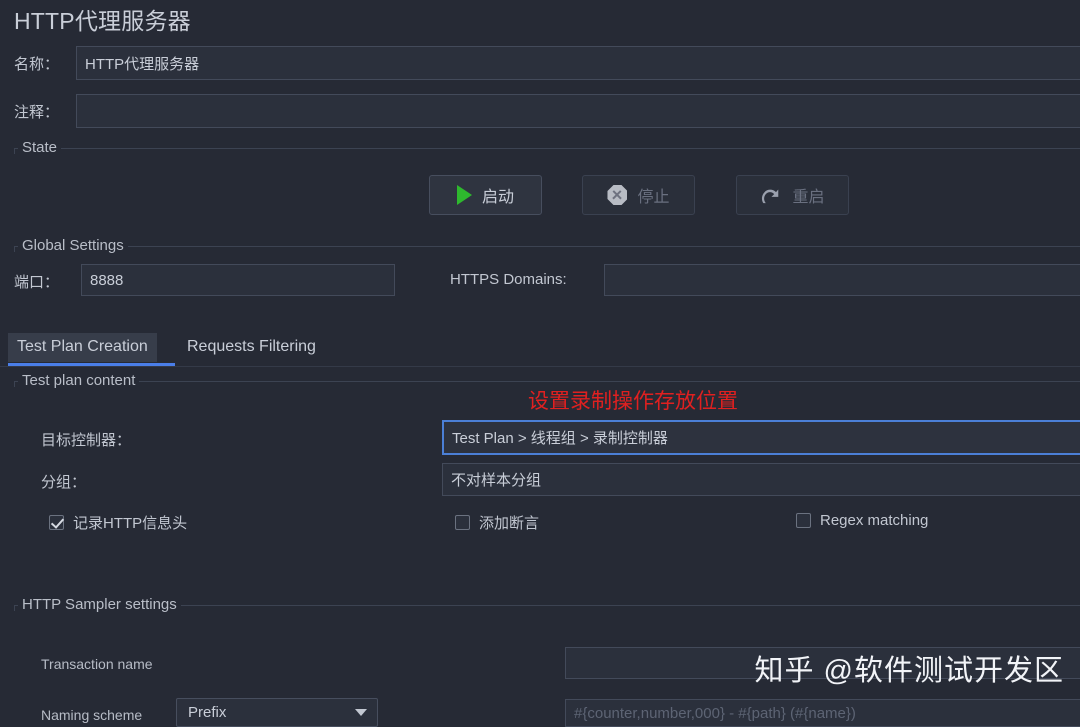 The image size is (1080, 727). I want to click on port-input-value: 8888, so click(107, 280).